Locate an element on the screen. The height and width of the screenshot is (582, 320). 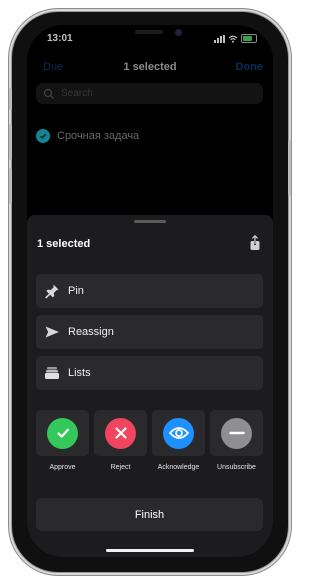
close-icon is located at coordinates (120, 433).